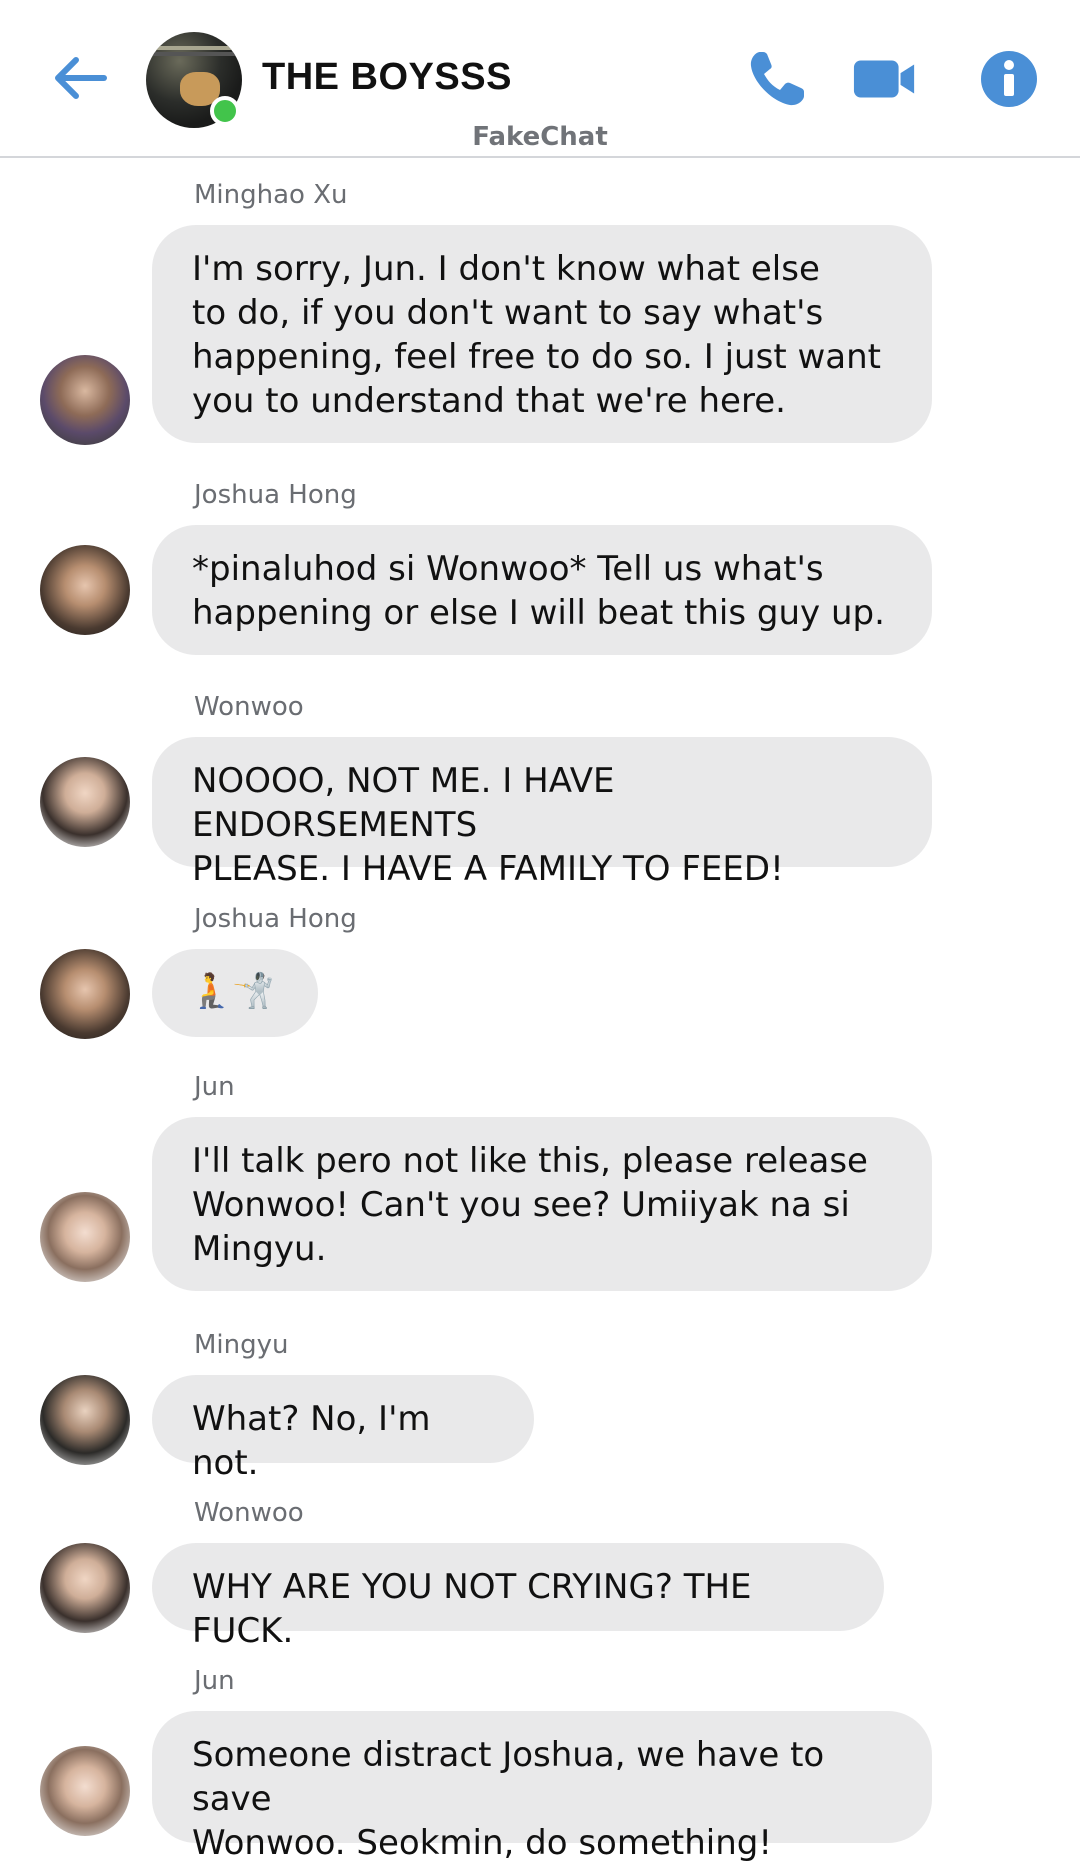  Describe the element at coordinates (885, 79) in the screenshot. I see `video-camera-icon` at that location.